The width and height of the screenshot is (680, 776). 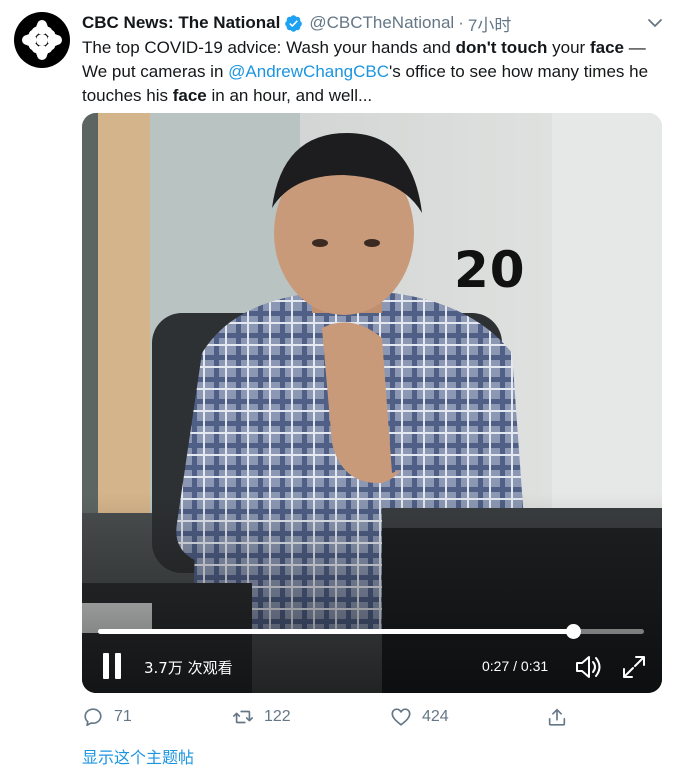 I want to click on mention-link: @AndrewChangCBC, so click(x=308, y=71).